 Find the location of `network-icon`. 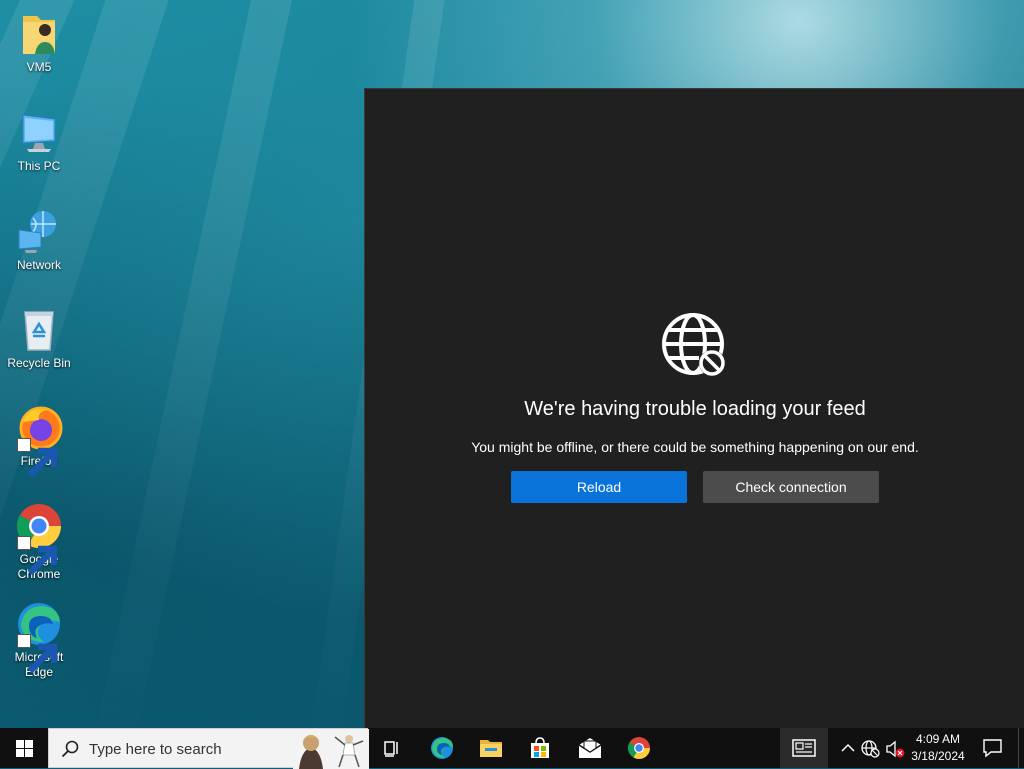

network-icon is located at coordinates (39, 232).